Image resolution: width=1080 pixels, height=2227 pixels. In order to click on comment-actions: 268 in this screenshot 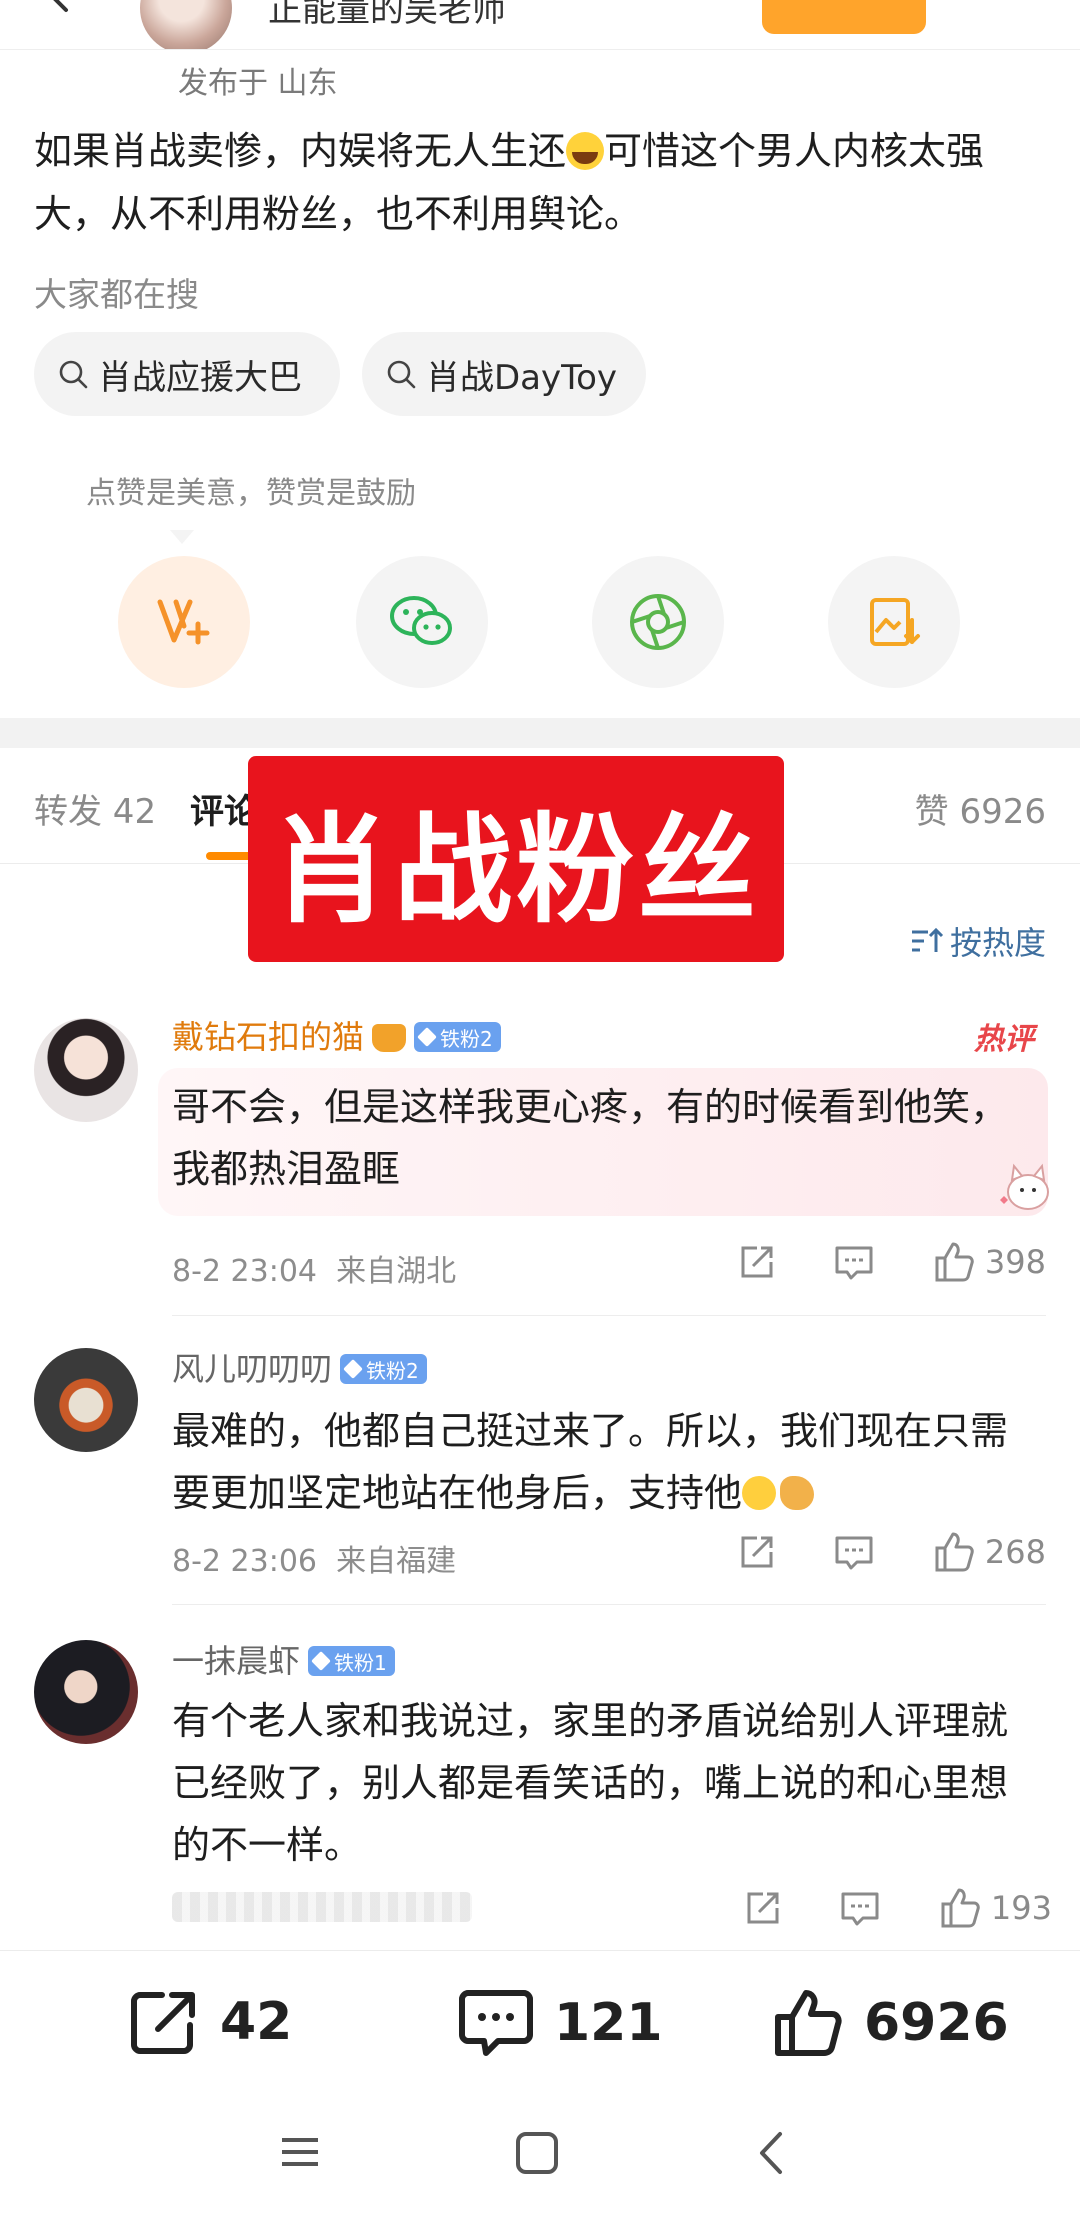, I will do `click(891, 1552)`.